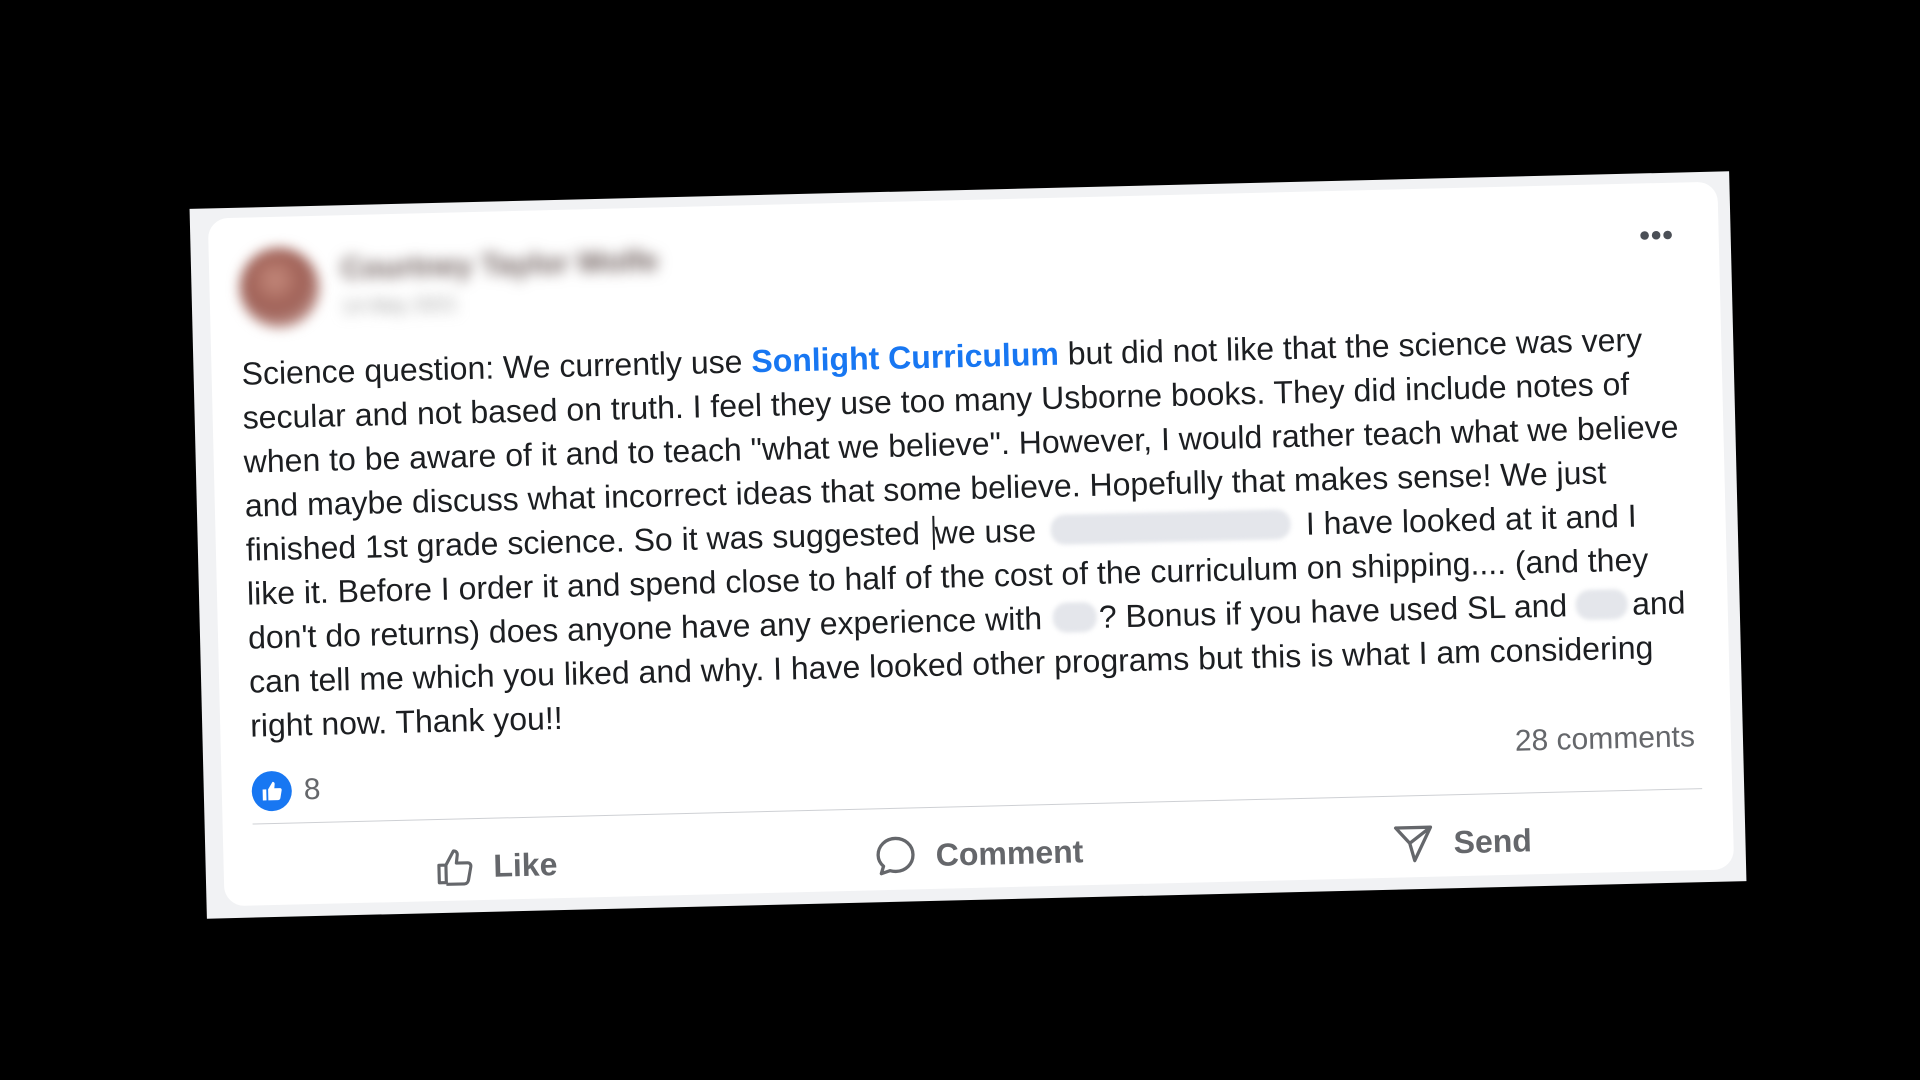  I want to click on like-icon, so click(454, 867).